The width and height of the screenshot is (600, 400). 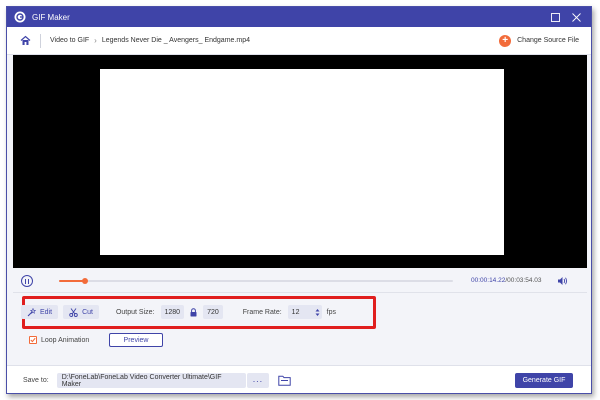 What do you see at coordinates (81, 312) in the screenshot?
I see `cut-button: Cut` at bounding box center [81, 312].